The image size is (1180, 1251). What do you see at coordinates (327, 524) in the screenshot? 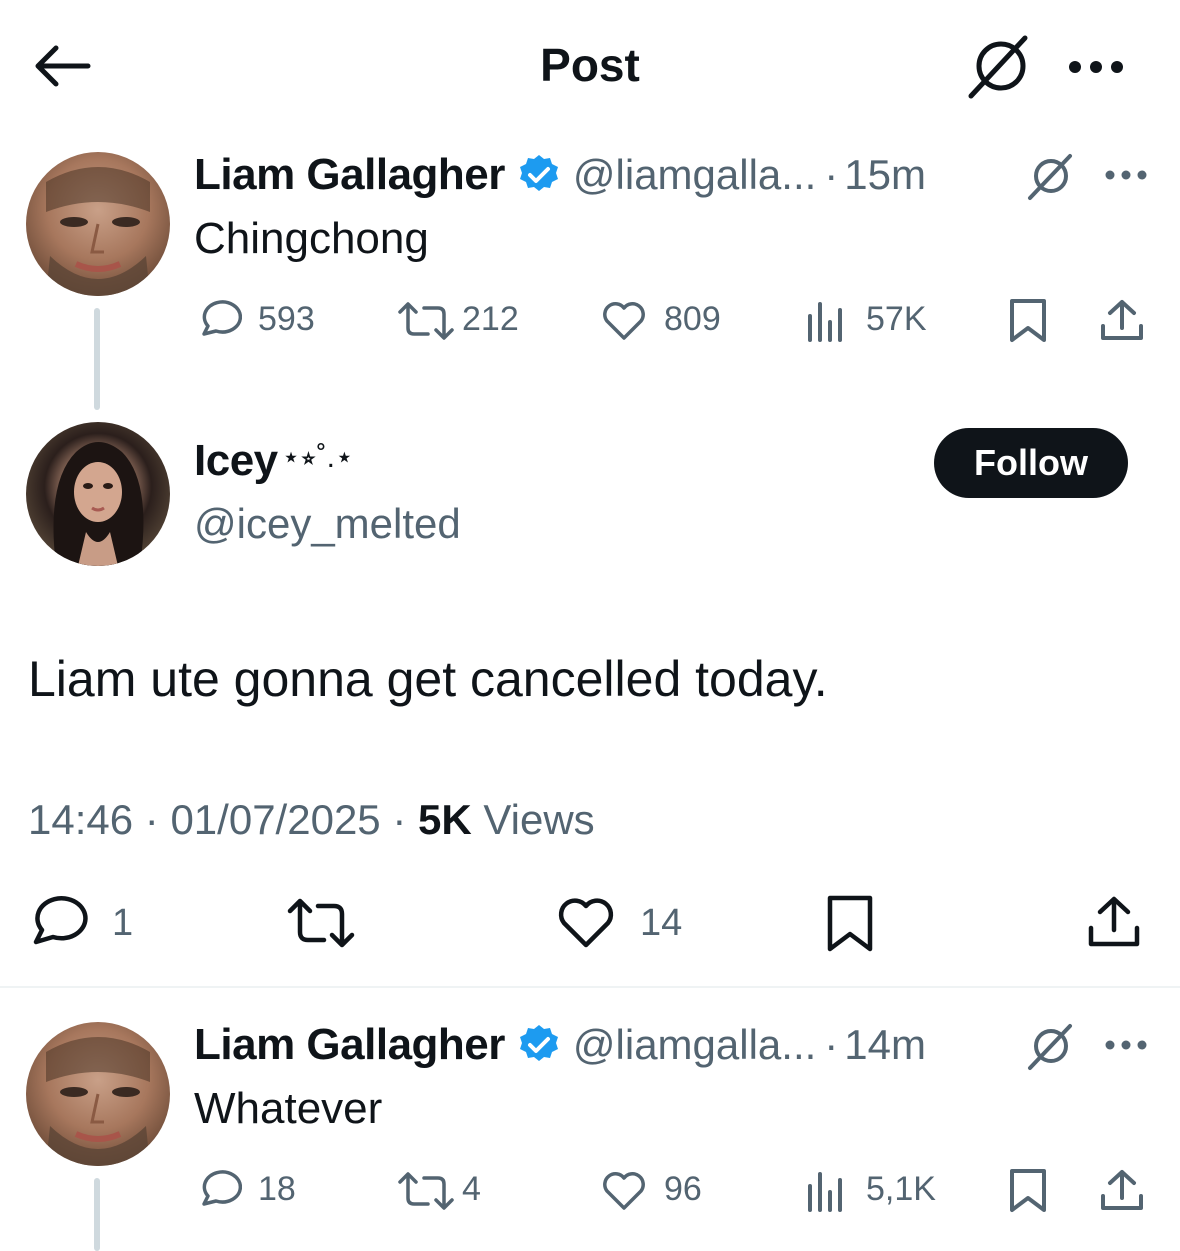
I see `author-handle: @icey_melted` at bounding box center [327, 524].